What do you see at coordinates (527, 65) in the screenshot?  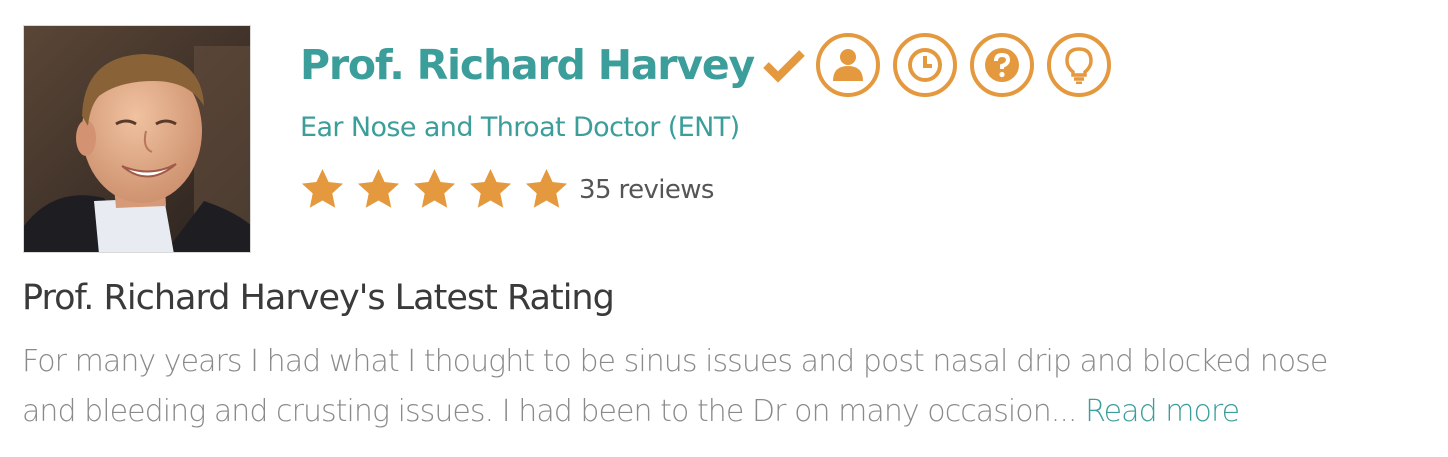 I see `doctor-name: Prof. Richard Harvey` at bounding box center [527, 65].